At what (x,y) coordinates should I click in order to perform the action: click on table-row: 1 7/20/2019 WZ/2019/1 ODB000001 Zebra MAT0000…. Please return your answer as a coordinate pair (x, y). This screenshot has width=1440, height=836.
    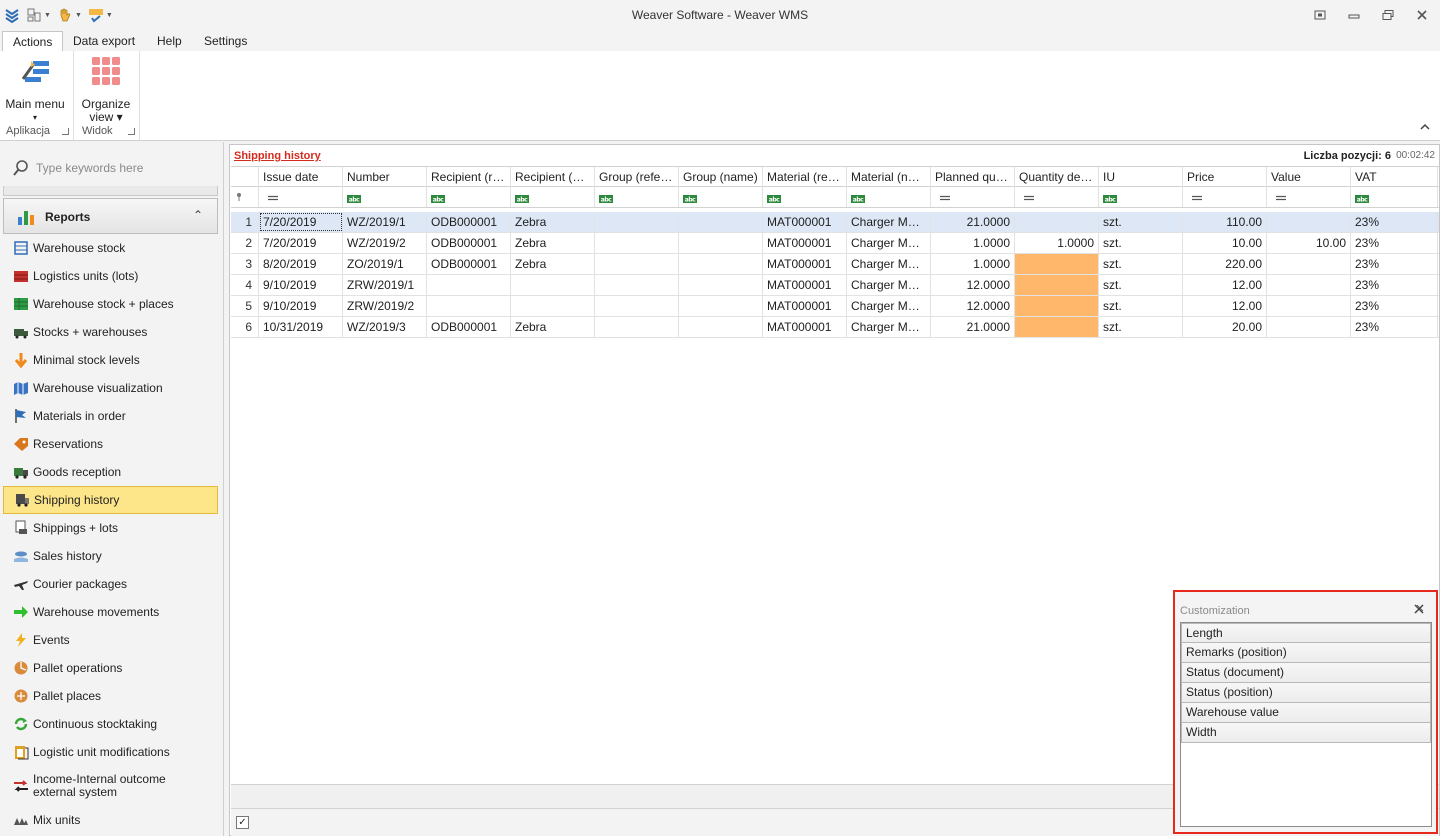
    Looking at the image, I should click on (835, 222).